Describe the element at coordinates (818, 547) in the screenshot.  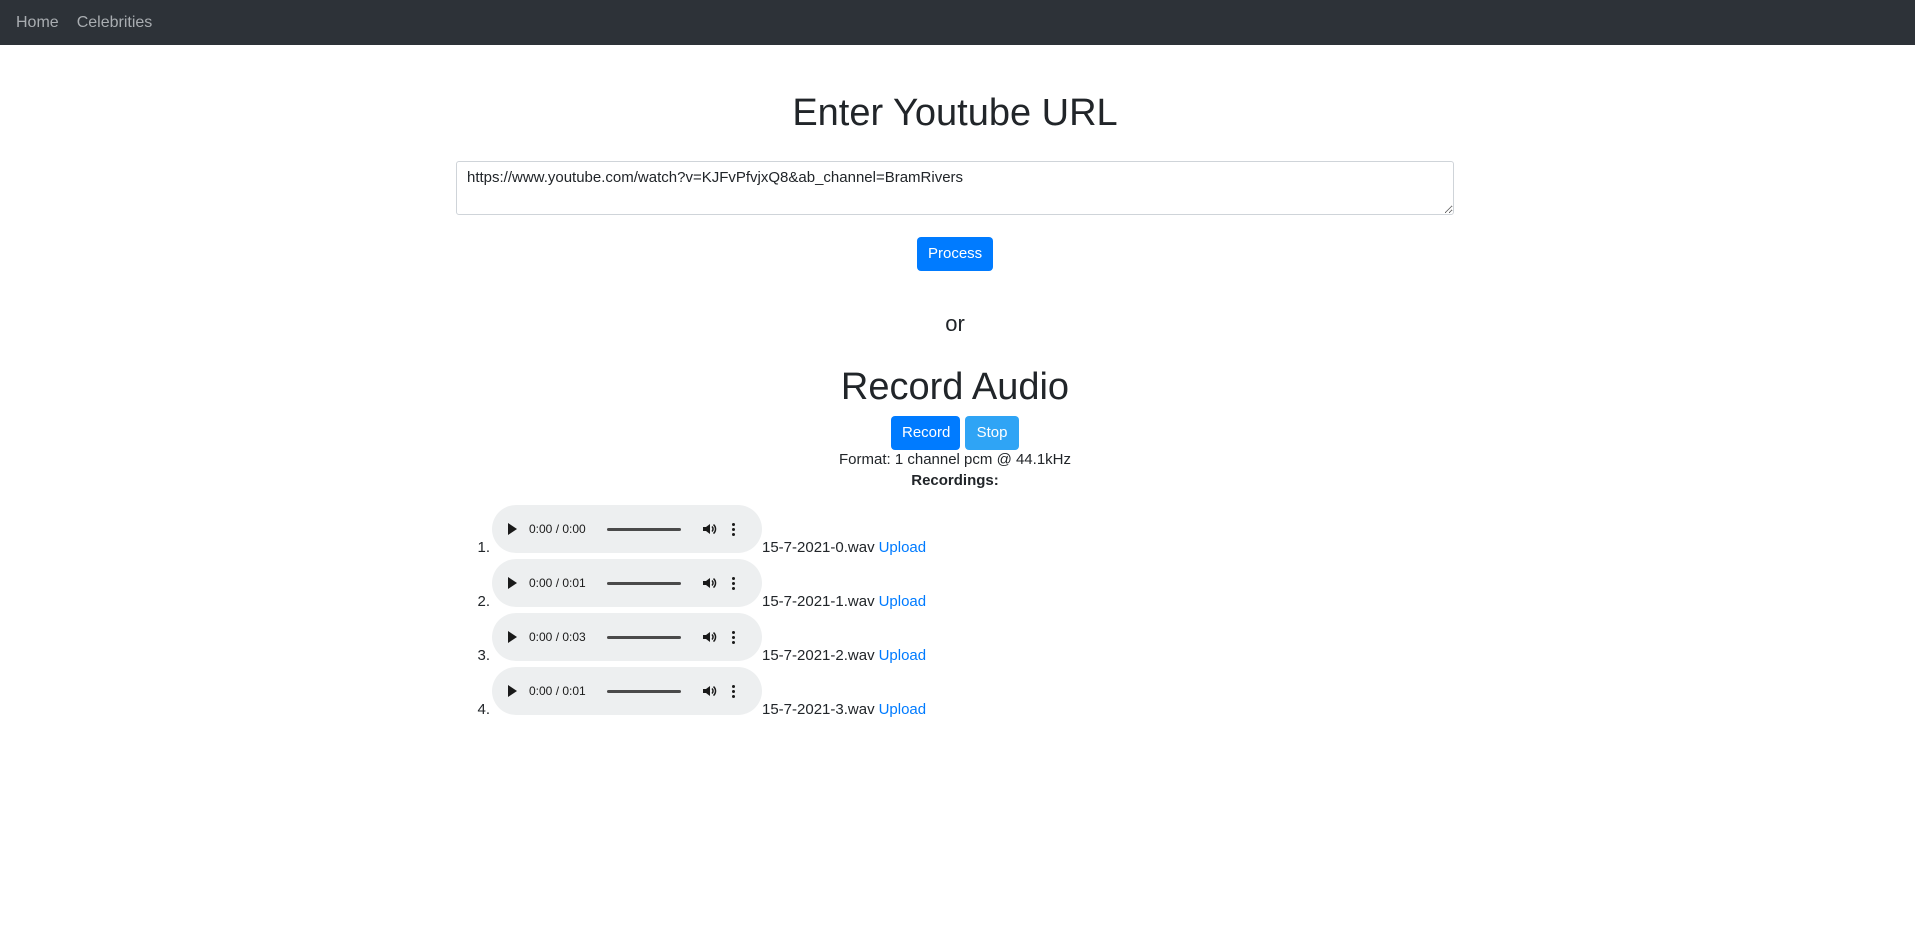
I see `file-name-text: 15-7-2021-0.wav` at that location.